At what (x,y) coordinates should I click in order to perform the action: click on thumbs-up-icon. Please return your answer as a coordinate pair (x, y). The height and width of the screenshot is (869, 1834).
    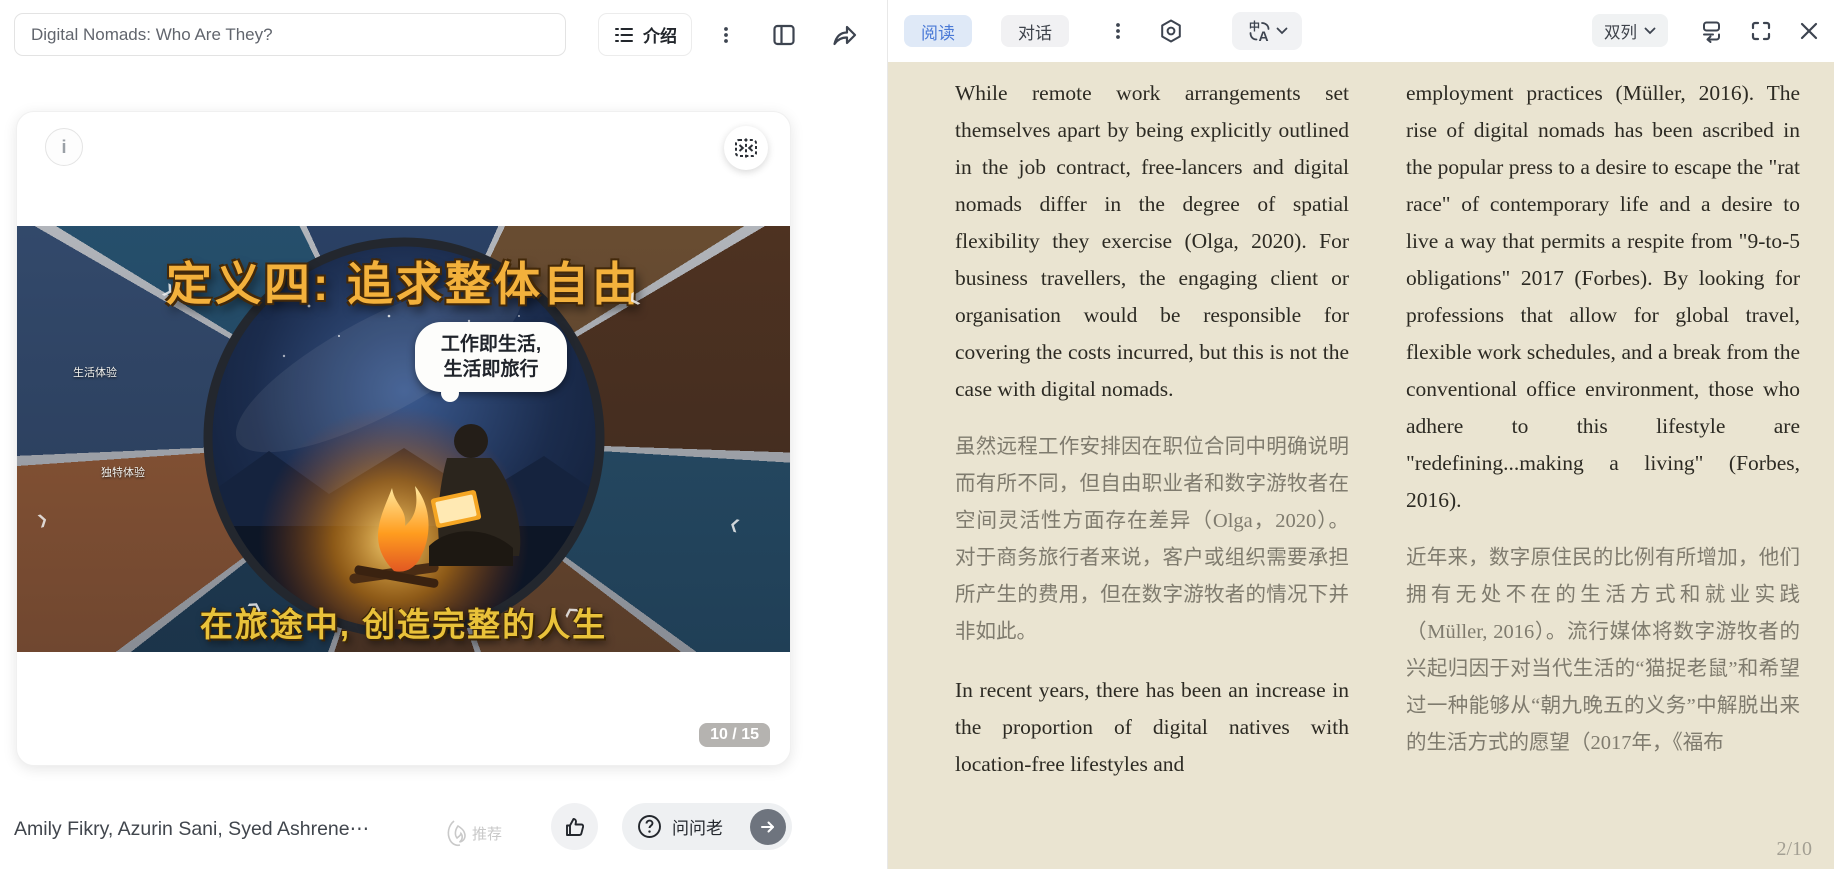
    Looking at the image, I should click on (574, 826).